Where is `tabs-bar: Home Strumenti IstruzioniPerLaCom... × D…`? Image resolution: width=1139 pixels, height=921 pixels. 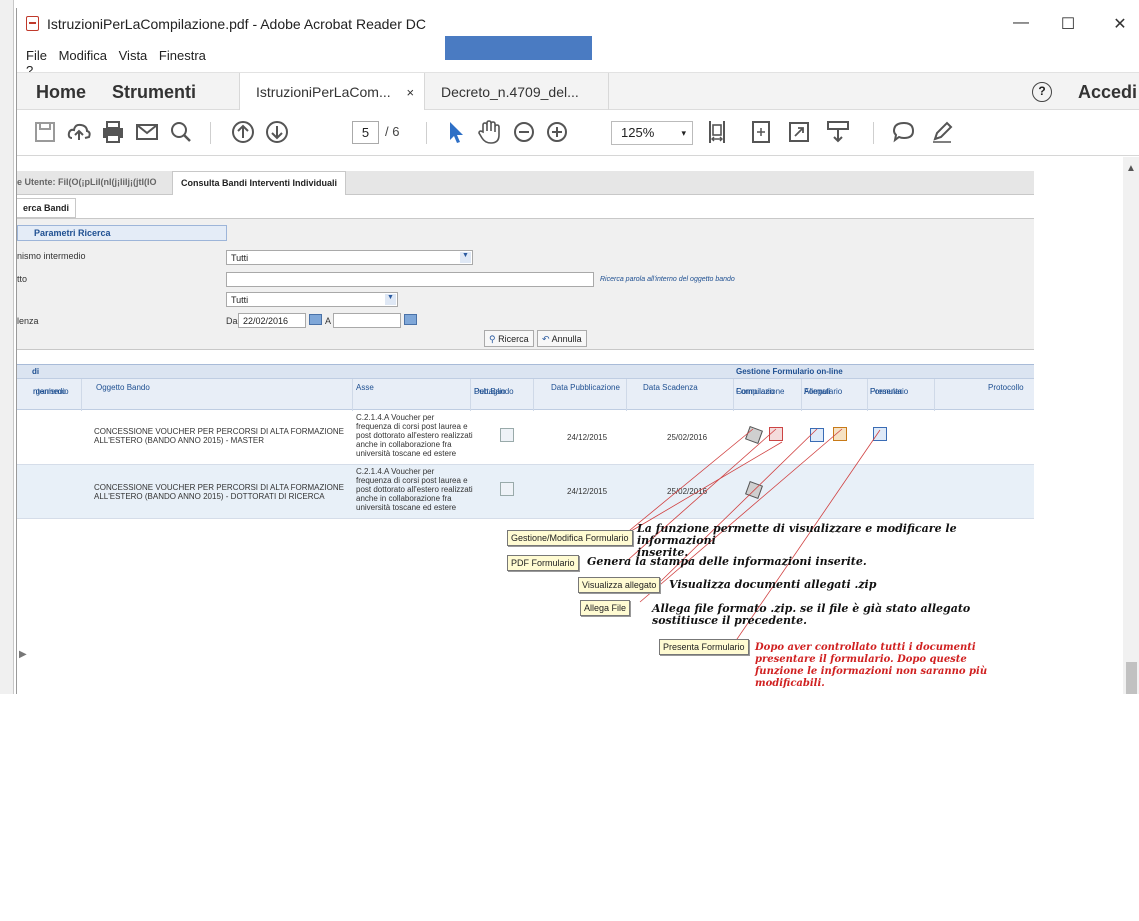
tabs-bar: Home Strumenti IstruzioniPerLaCom... × D… is located at coordinates (578, 91).